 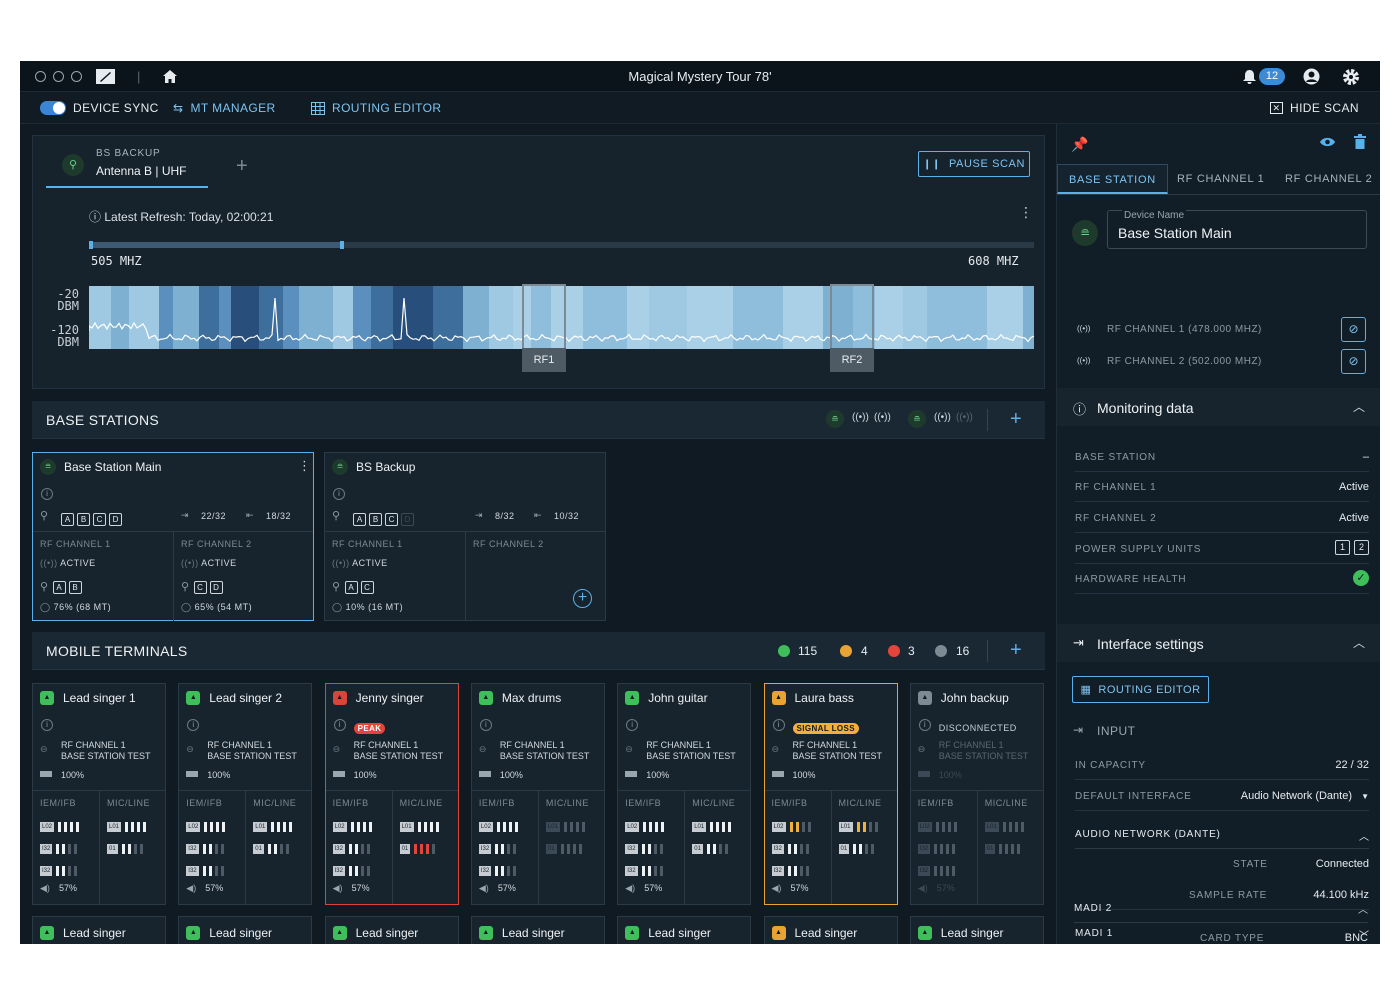 What do you see at coordinates (53, 108) in the screenshot?
I see `toggle-switch` at bounding box center [53, 108].